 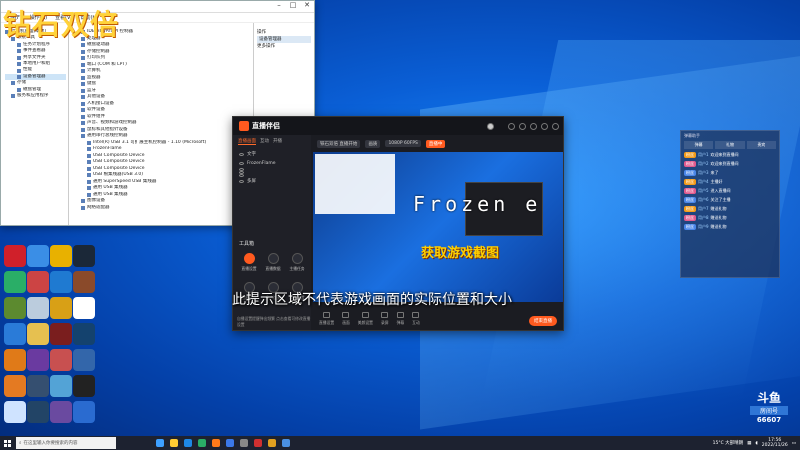 I want to click on tab-0: 直播画面, so click(x=247, y=141).